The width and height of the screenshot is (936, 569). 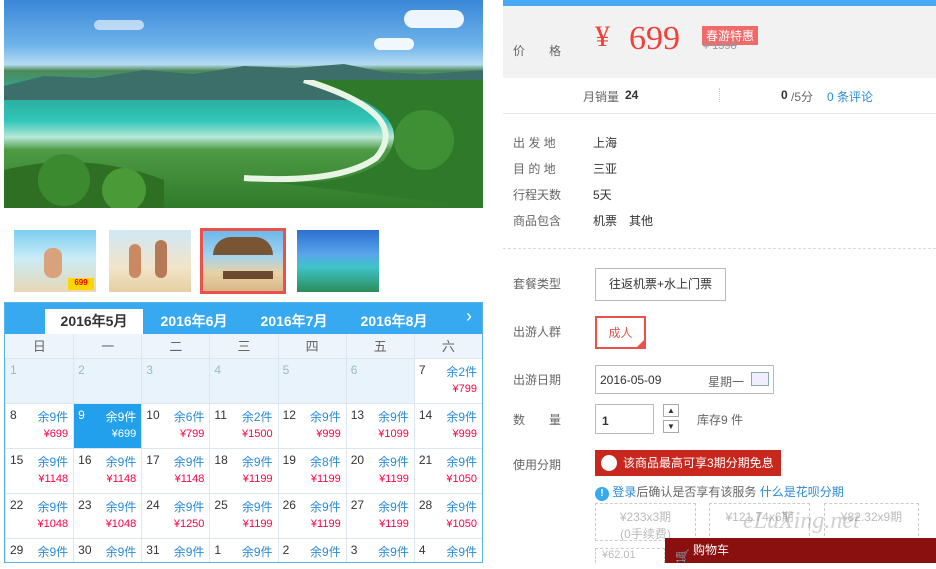 What do you see at coordinates (108, 380) in the screenshot?
I see `calendar-day-cell: 2` at bounding box center [108, 380].